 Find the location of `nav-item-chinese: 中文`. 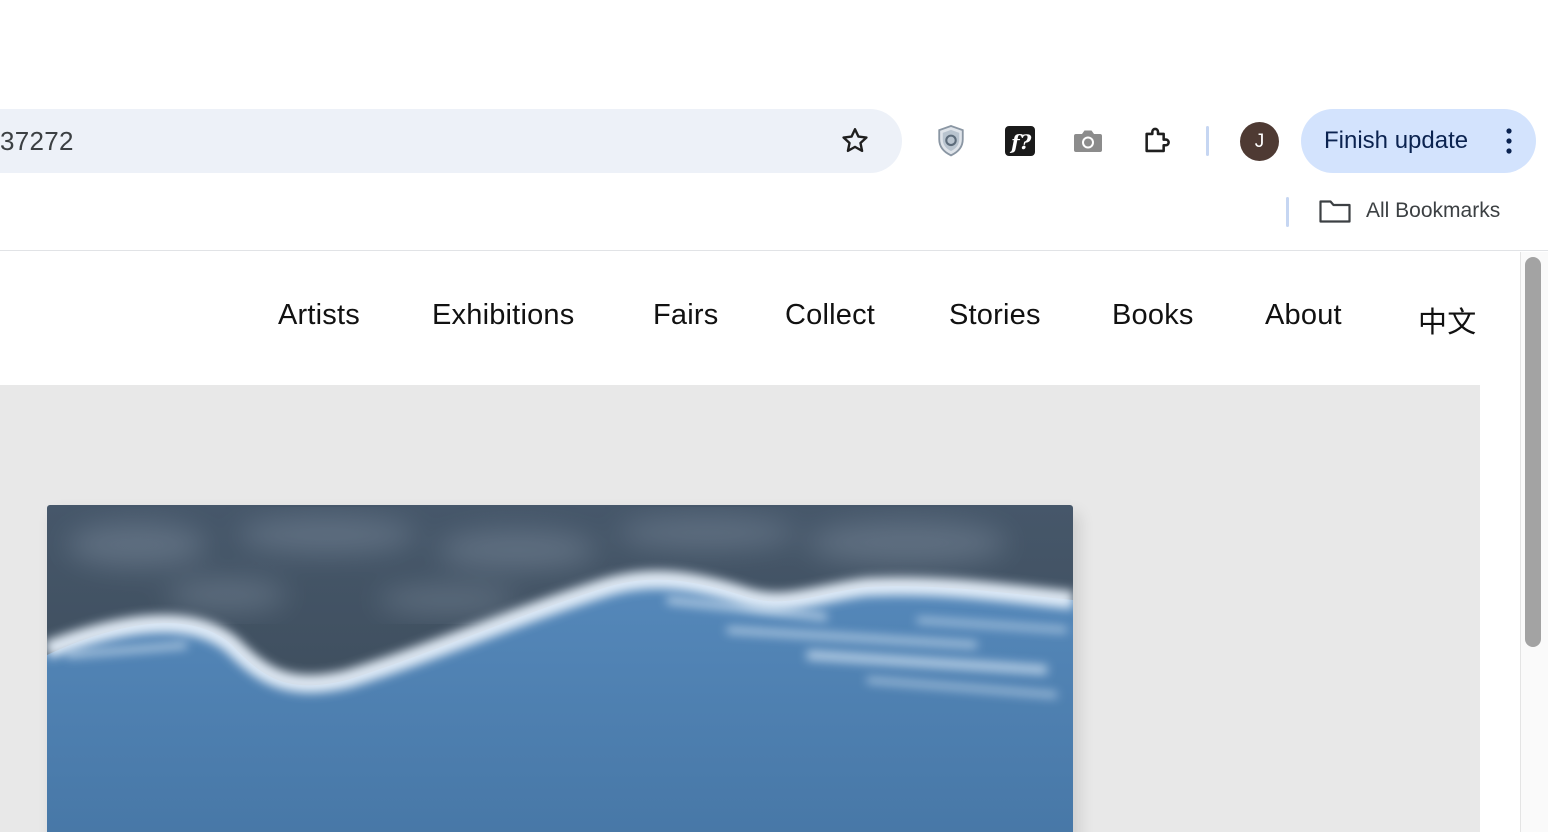

nav-item-chinese: 中文 is located at coordinates (1447, 320).